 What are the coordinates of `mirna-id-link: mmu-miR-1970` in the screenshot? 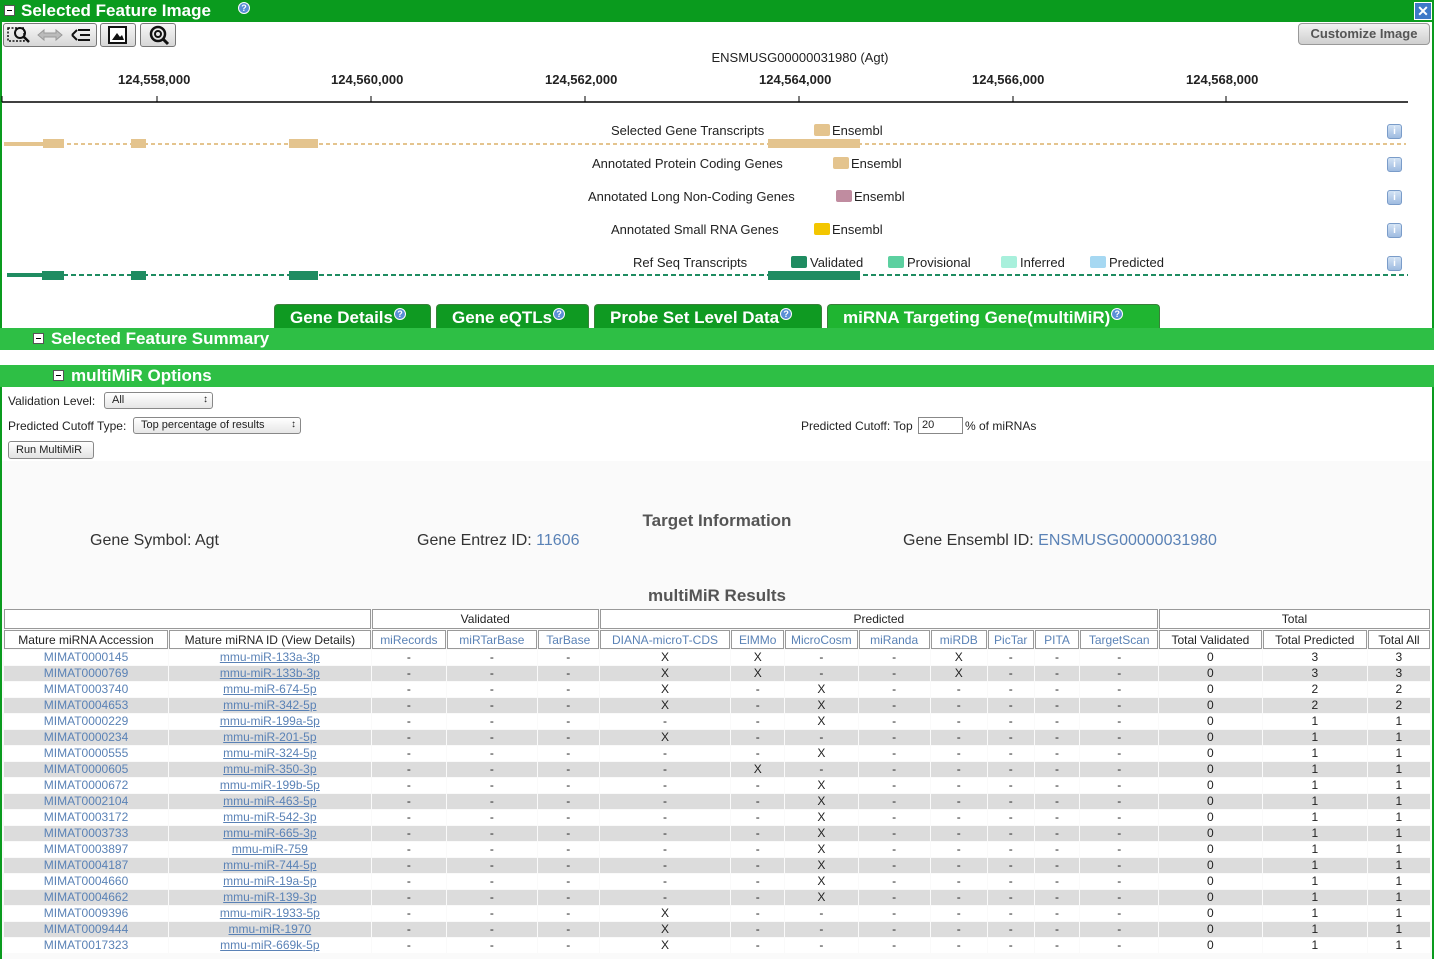 It's located at (270, 929).